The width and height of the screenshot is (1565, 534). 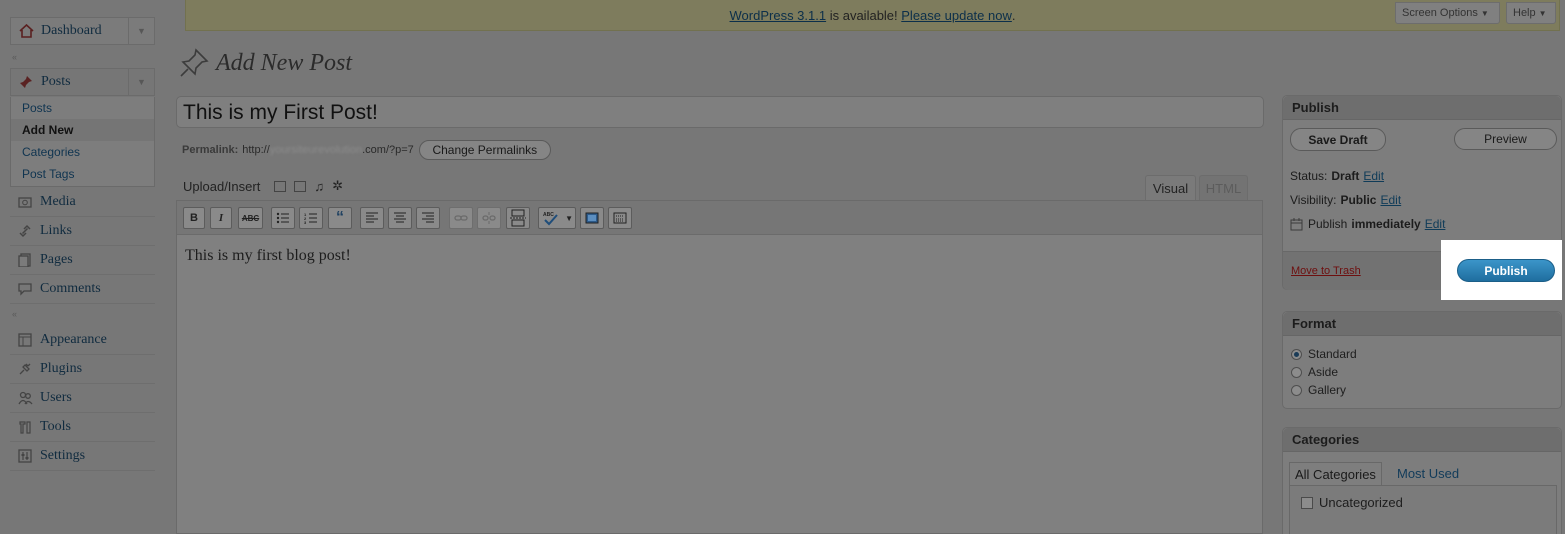 I want to click on menu-appearance: Appearance, so click(x=82, y=340).